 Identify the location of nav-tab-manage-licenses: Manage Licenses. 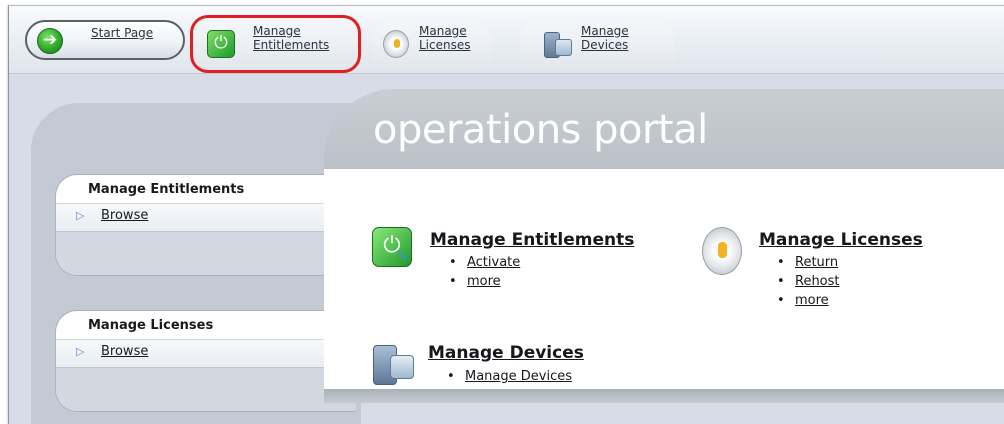
(431, 45).